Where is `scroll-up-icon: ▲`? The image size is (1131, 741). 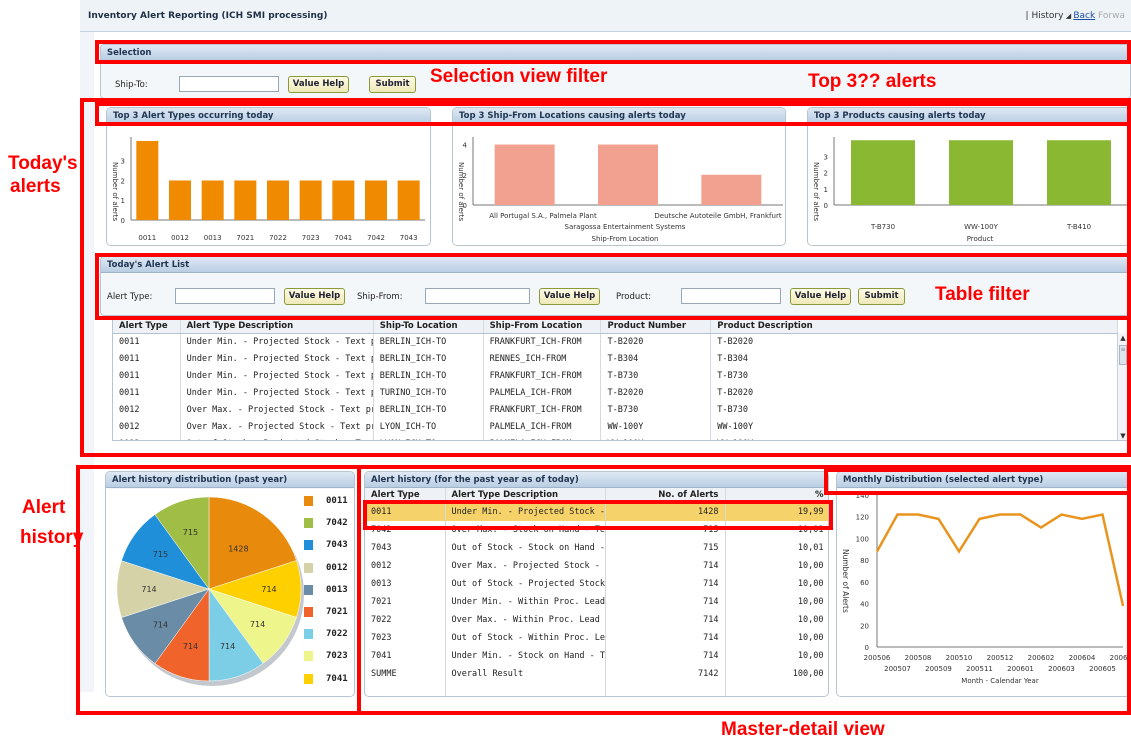
scroll-up-icon: ▲ is located at coordinates (1123, 338).